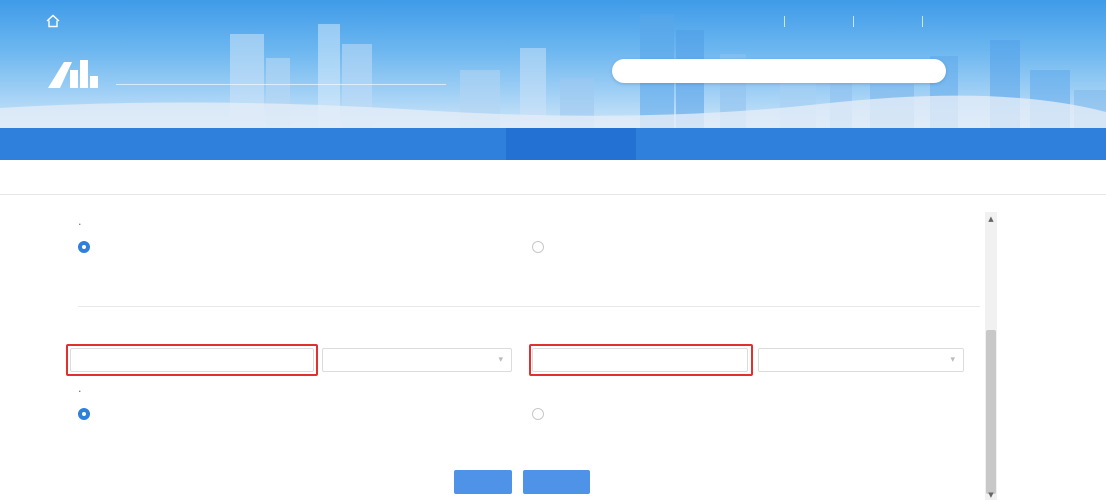 The height and width of the screenshot is (502, 1106). I want to click on apply-name-input, so click(192, 360).